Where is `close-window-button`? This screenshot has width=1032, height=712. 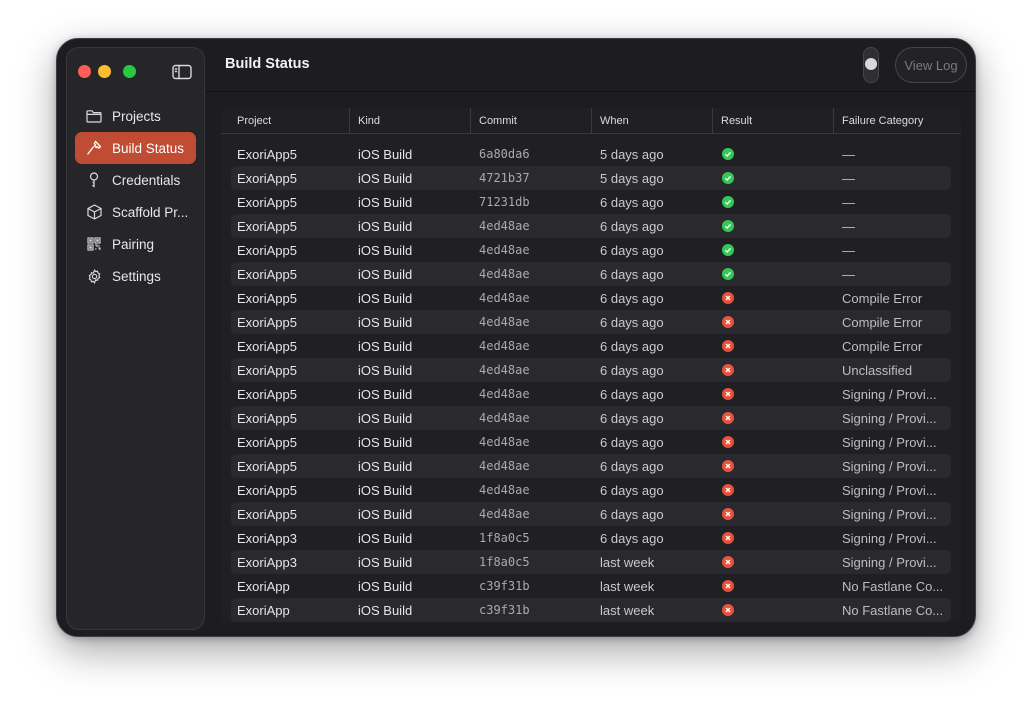 close-window-button is located at coordinates (84, 71).